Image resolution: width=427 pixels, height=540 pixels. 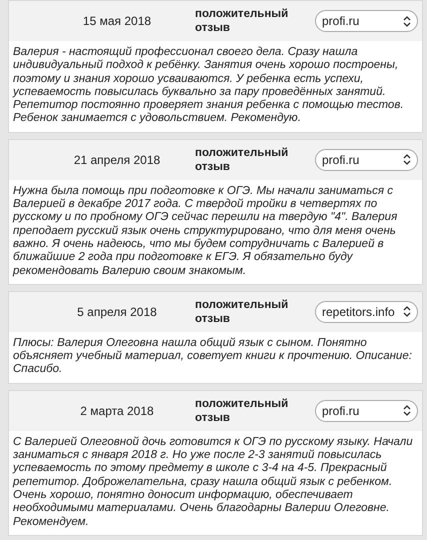 I want to click on review-date: 15 мая 2018, so click(x=117, y=21).